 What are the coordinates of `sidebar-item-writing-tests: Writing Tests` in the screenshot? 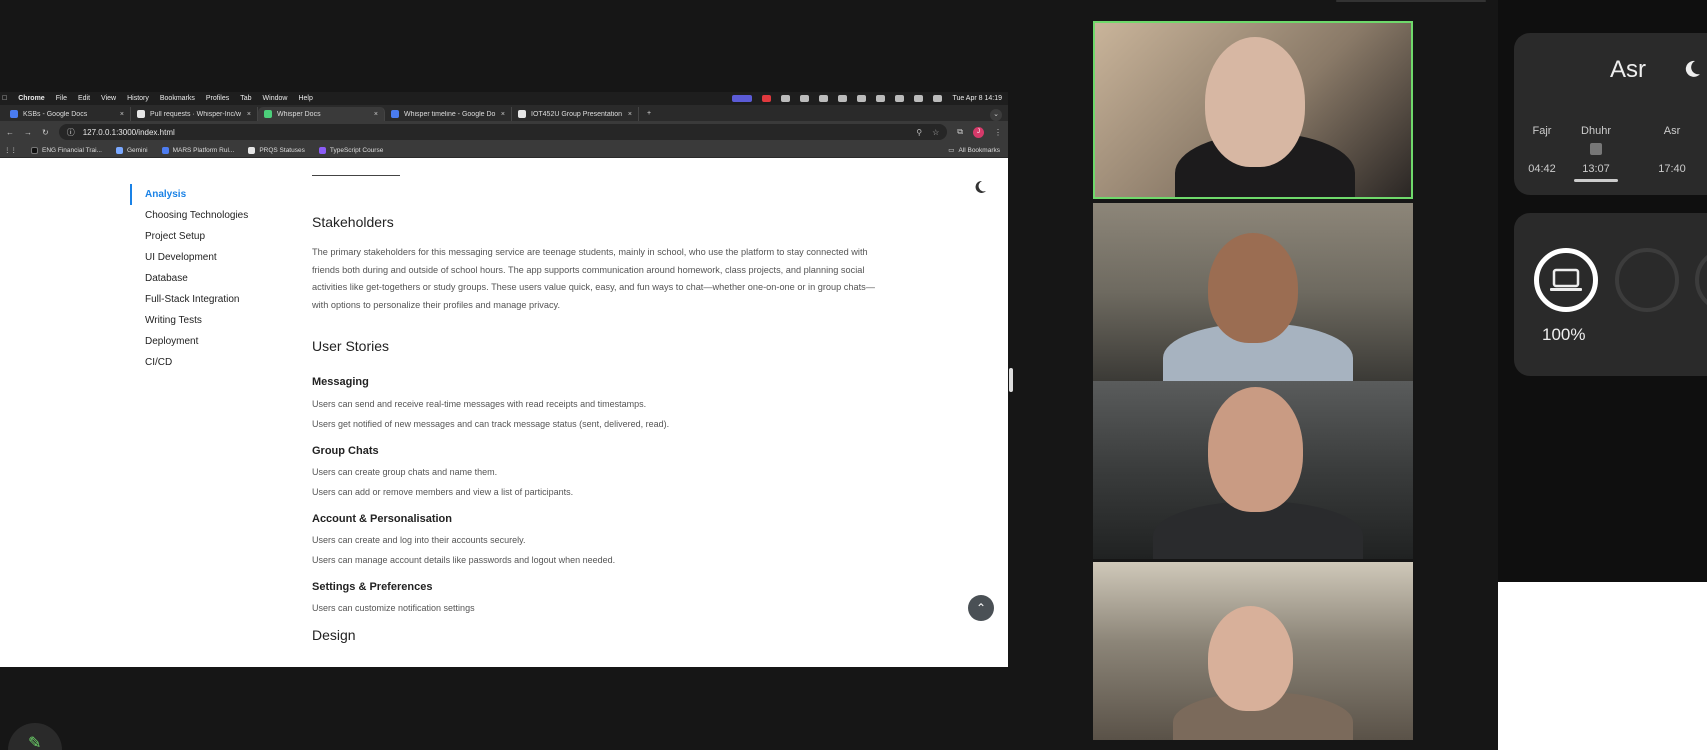 It's located at (189, 320).